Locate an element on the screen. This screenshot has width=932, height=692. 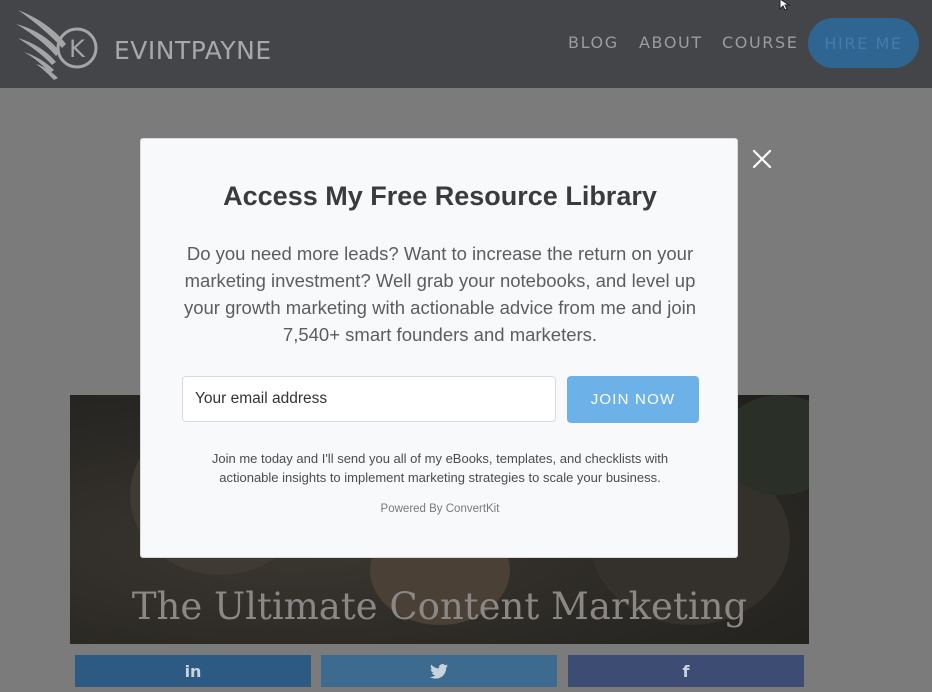
modal-title: Access My Free Resource Library is located at coordinates (440, 196).